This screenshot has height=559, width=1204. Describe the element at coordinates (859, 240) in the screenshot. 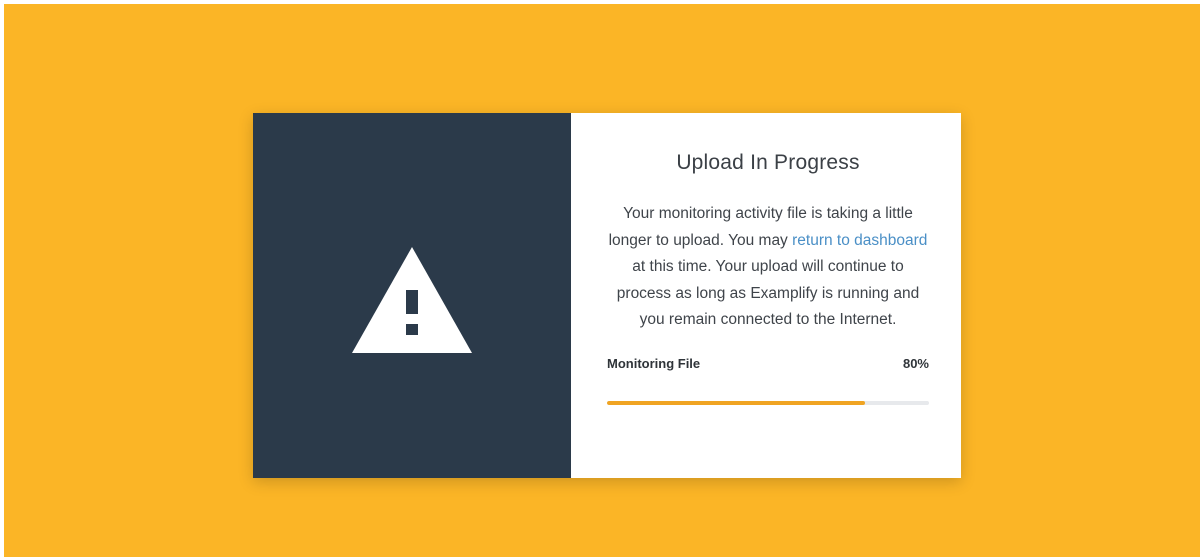

I see `return-to-dashboard-link: return to dashboard` at that location.